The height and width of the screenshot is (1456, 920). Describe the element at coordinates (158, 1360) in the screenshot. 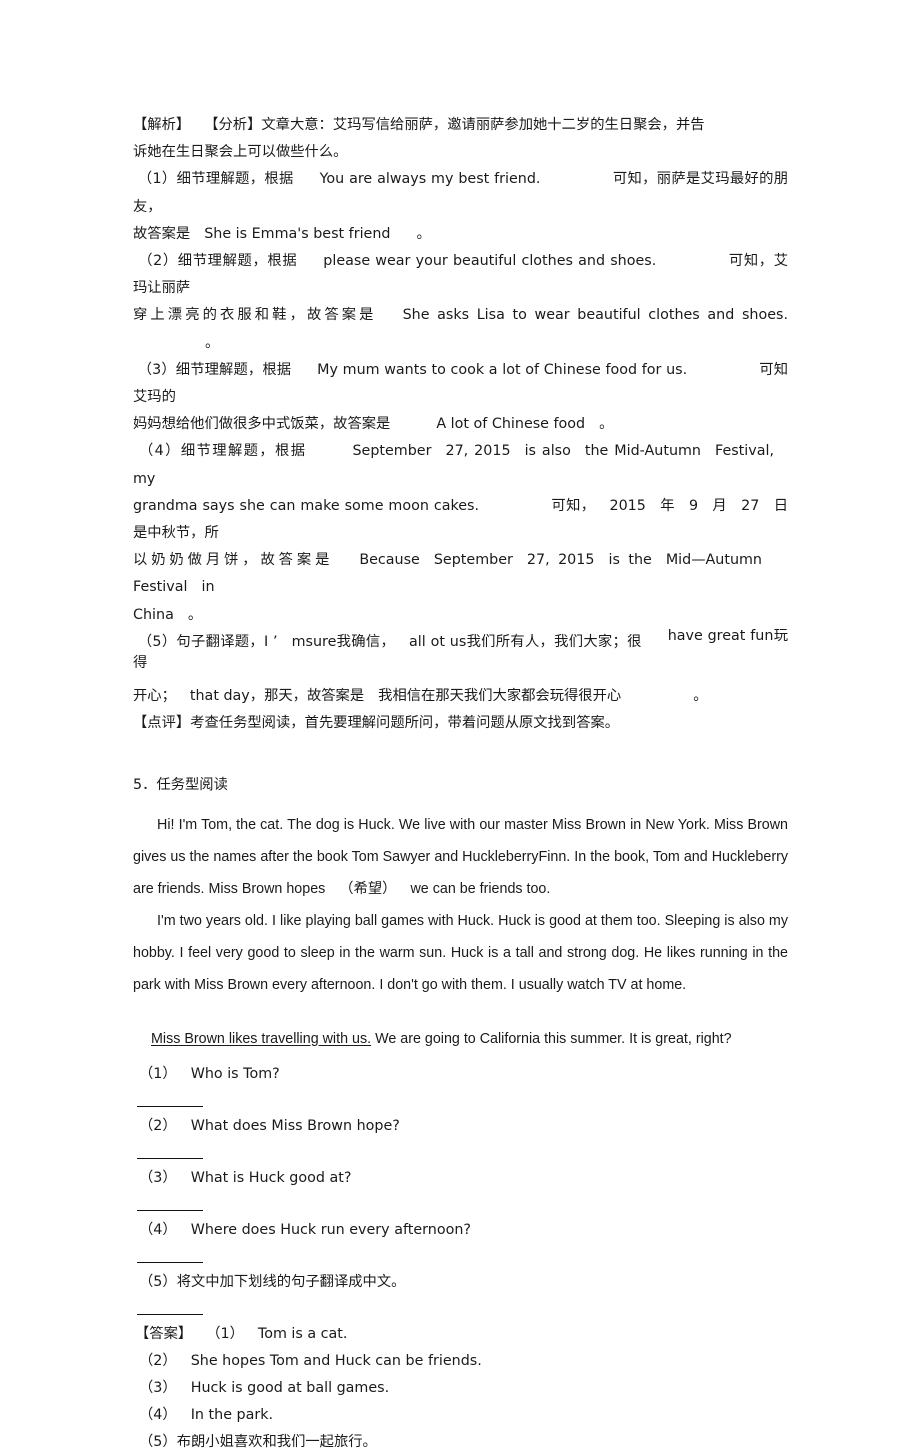

I see `answer-2-number: （2）` at that location.